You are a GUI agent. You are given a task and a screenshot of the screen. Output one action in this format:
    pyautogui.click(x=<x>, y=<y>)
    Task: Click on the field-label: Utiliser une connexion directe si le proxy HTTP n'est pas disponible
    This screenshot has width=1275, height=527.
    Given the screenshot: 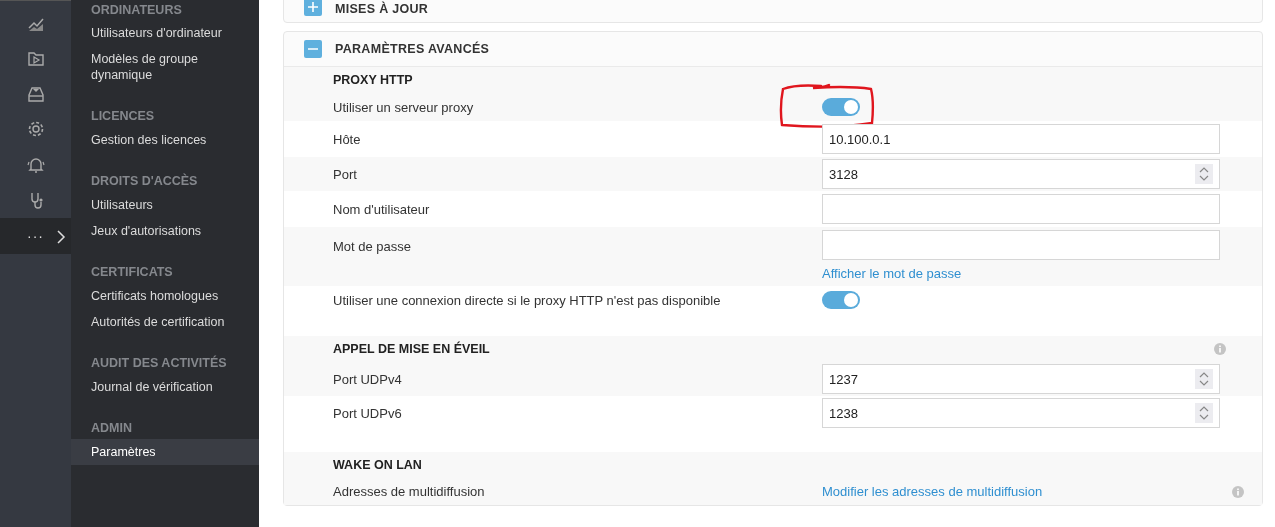 What is the action you would take?
    pyautogui.click(x=527, y=300)
    